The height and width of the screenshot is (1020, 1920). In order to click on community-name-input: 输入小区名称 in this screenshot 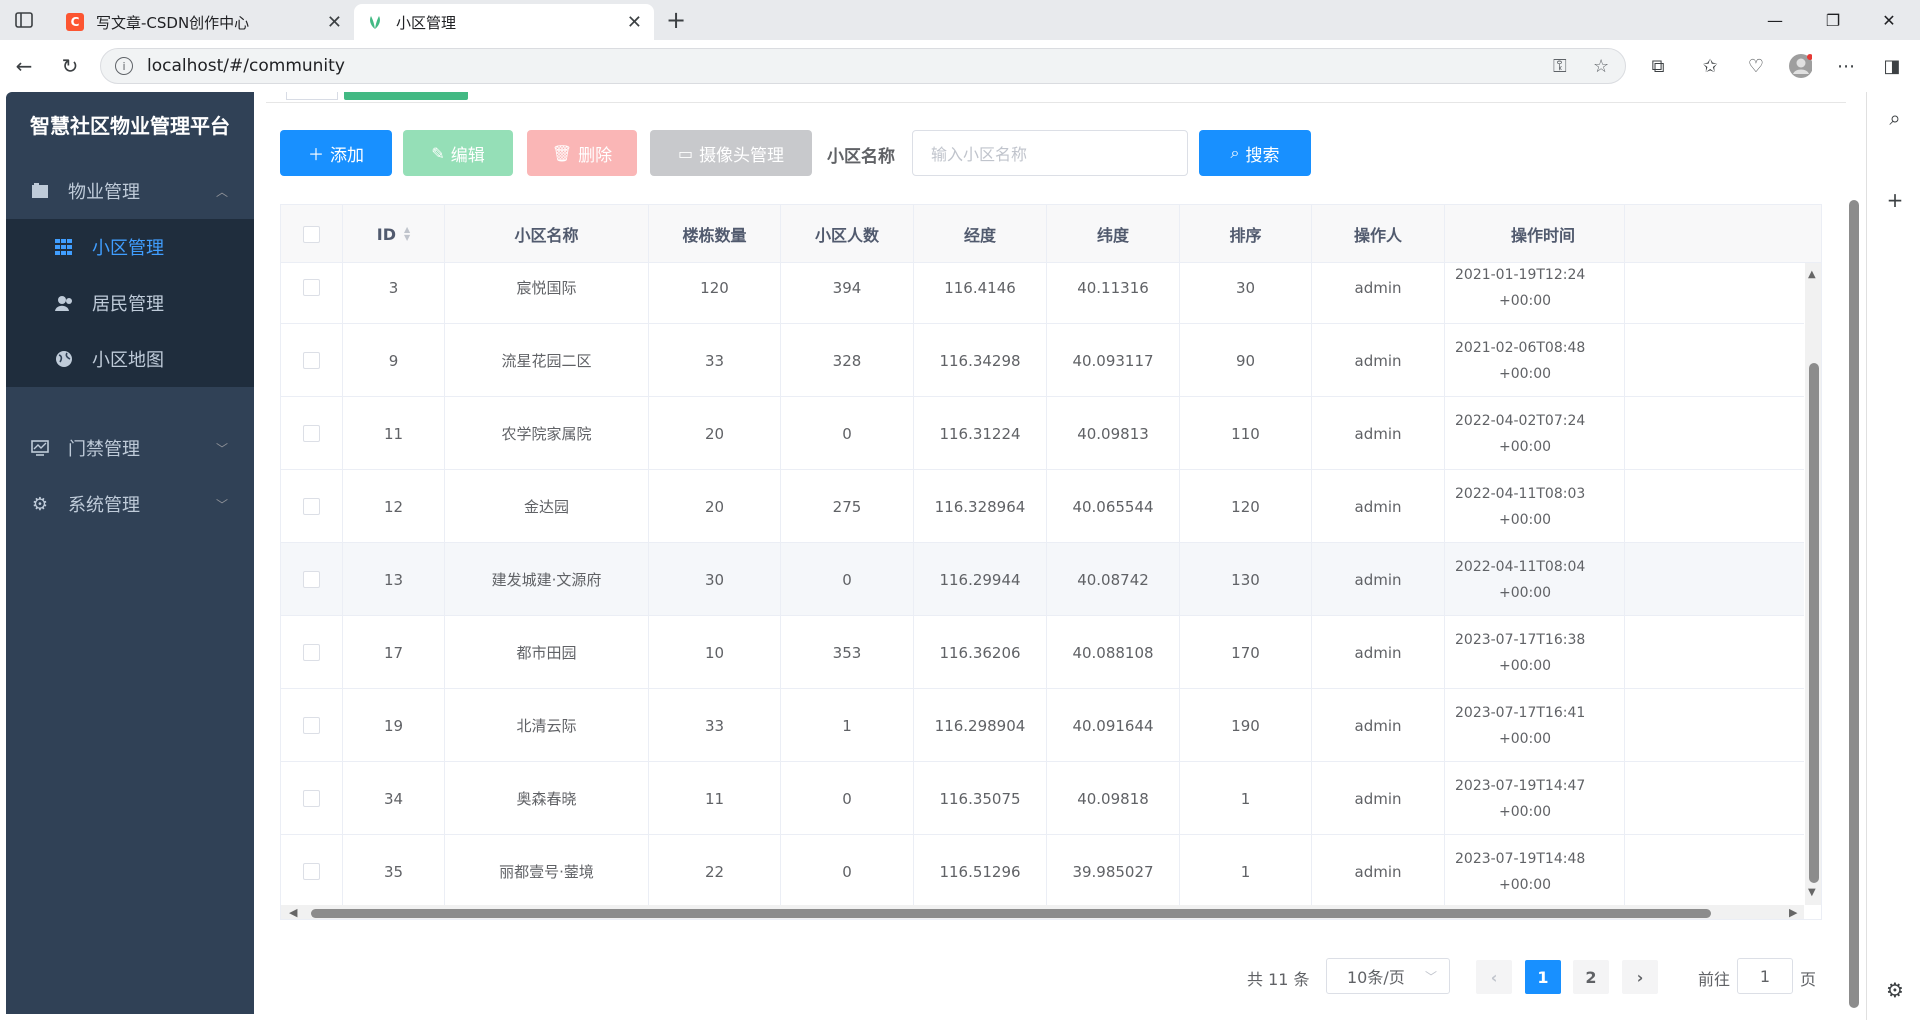, I will do `click(1050, 153)`.